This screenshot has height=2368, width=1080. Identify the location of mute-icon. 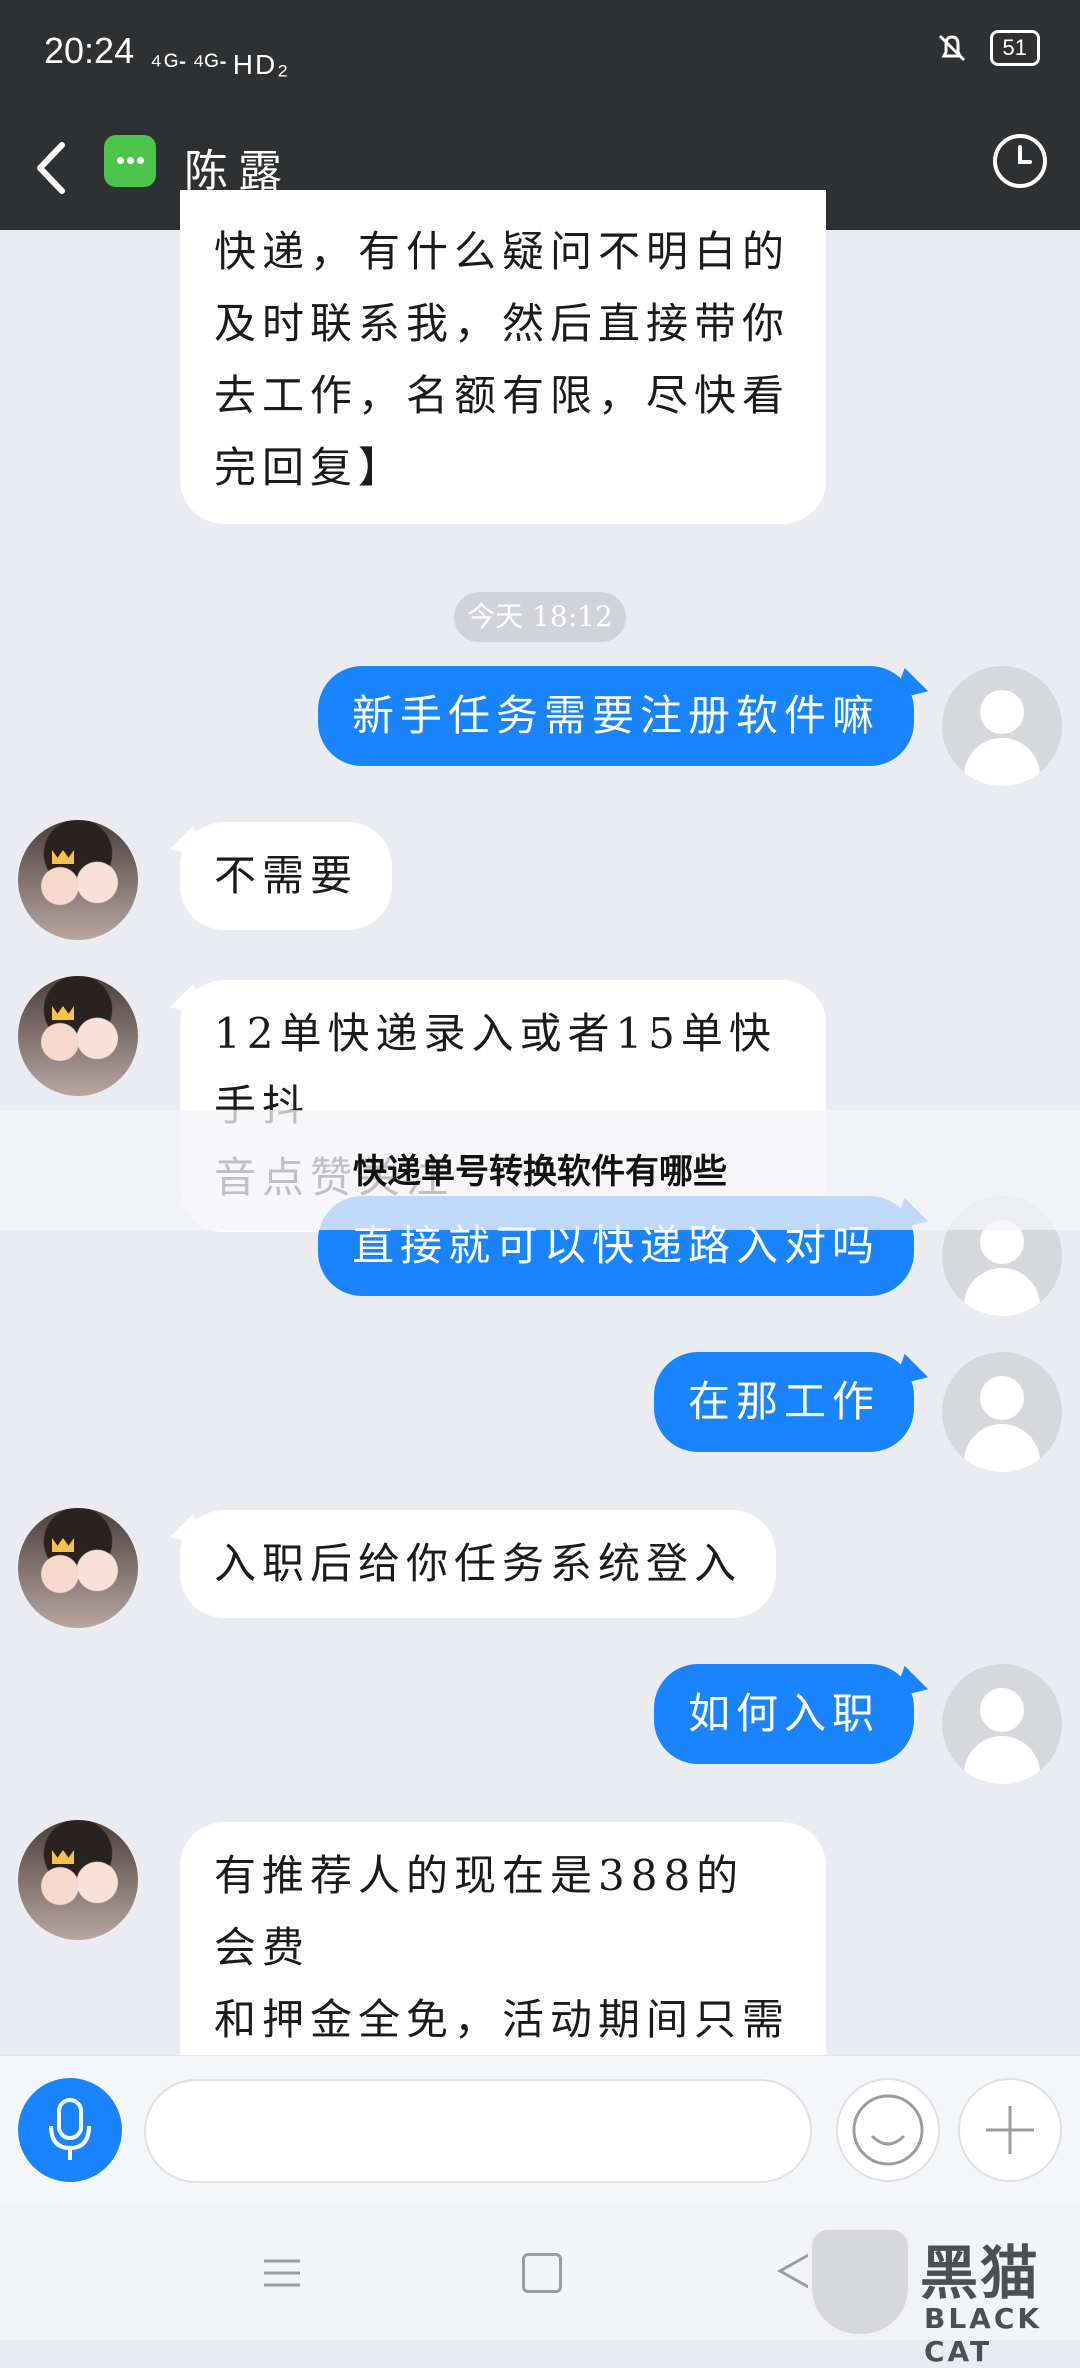
(951, 48).